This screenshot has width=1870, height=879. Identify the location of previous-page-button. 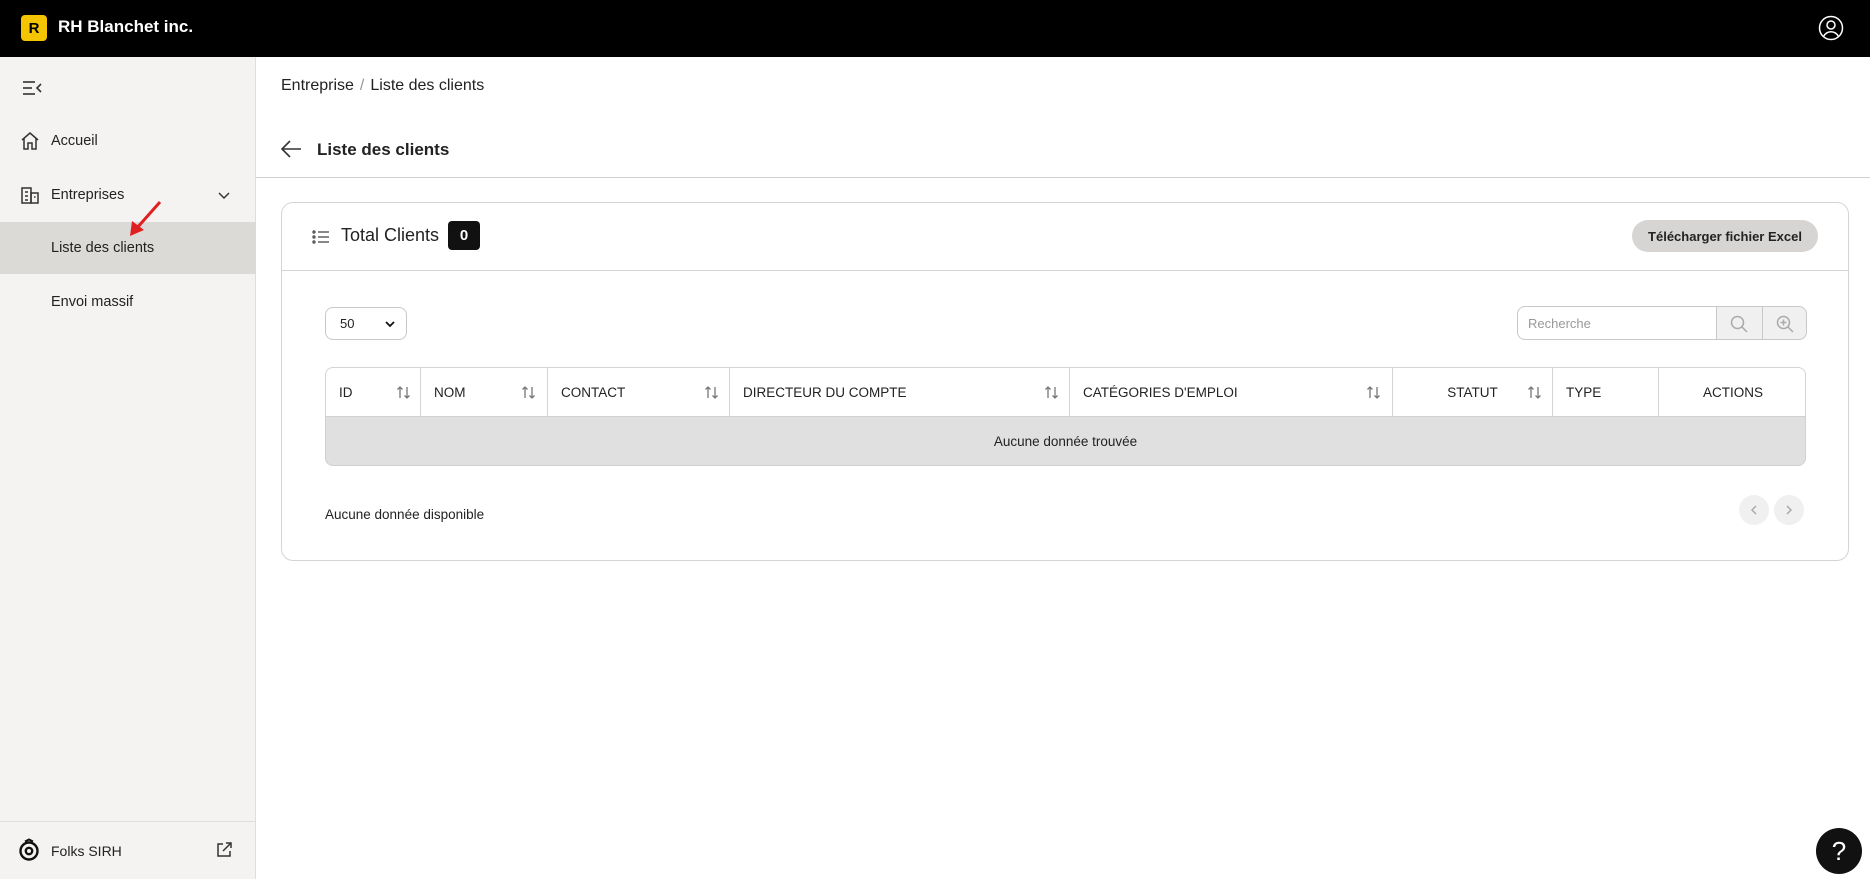
(1754, 510).